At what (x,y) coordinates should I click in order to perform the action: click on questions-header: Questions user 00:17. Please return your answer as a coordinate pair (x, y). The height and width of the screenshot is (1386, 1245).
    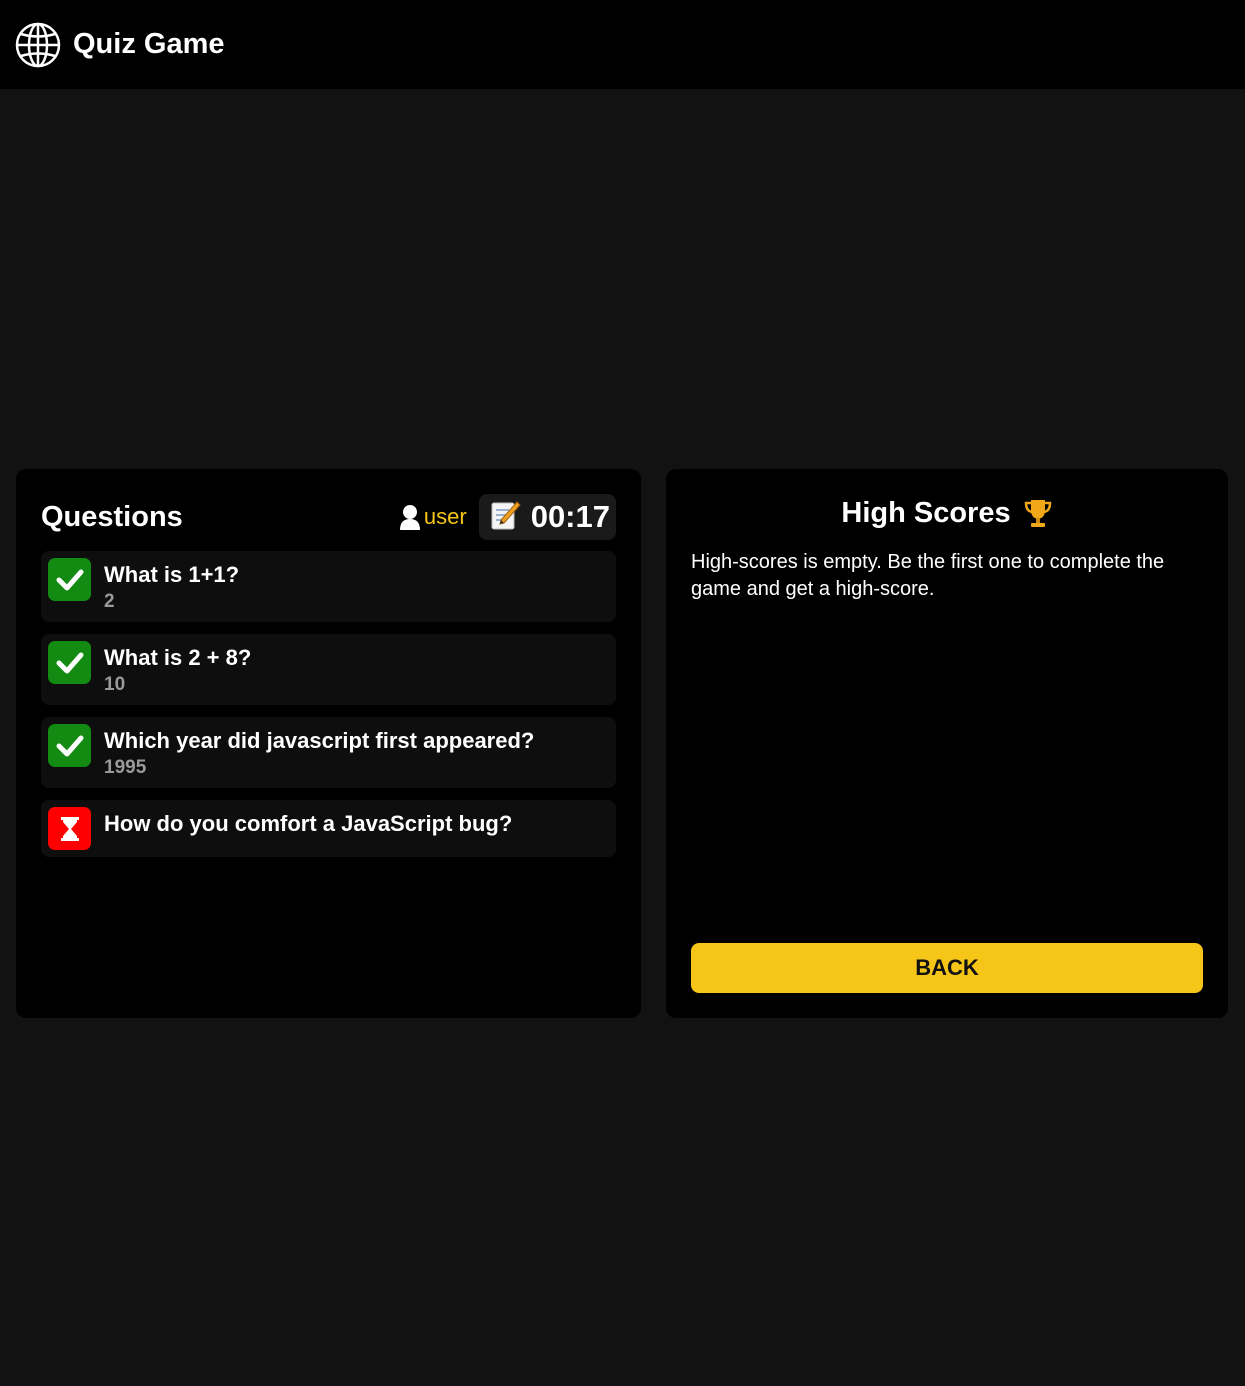
    Looking at the image, I should click on (328, 517).